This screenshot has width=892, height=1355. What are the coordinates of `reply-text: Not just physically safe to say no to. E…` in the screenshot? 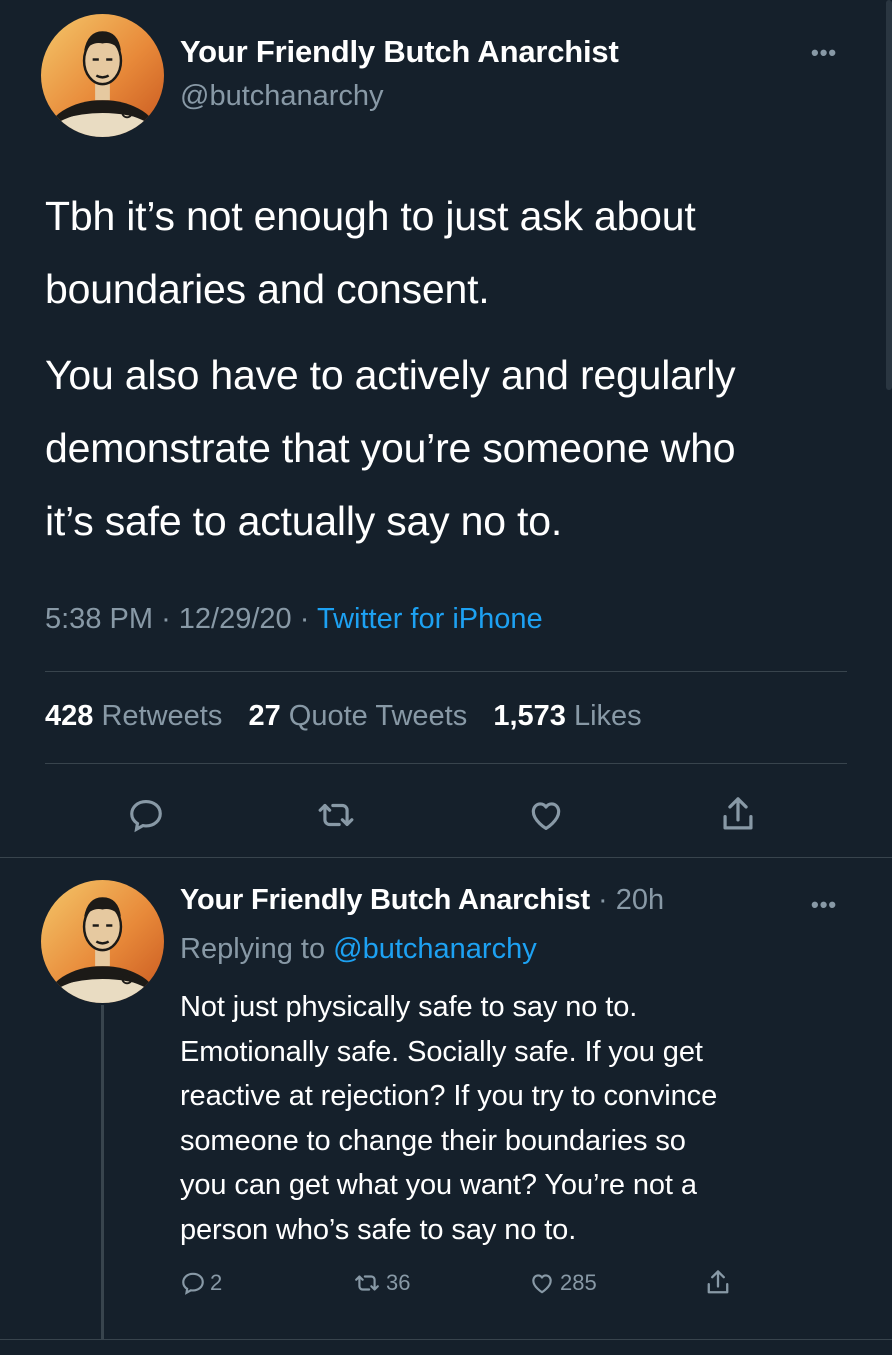 It's located at (448, 1118).